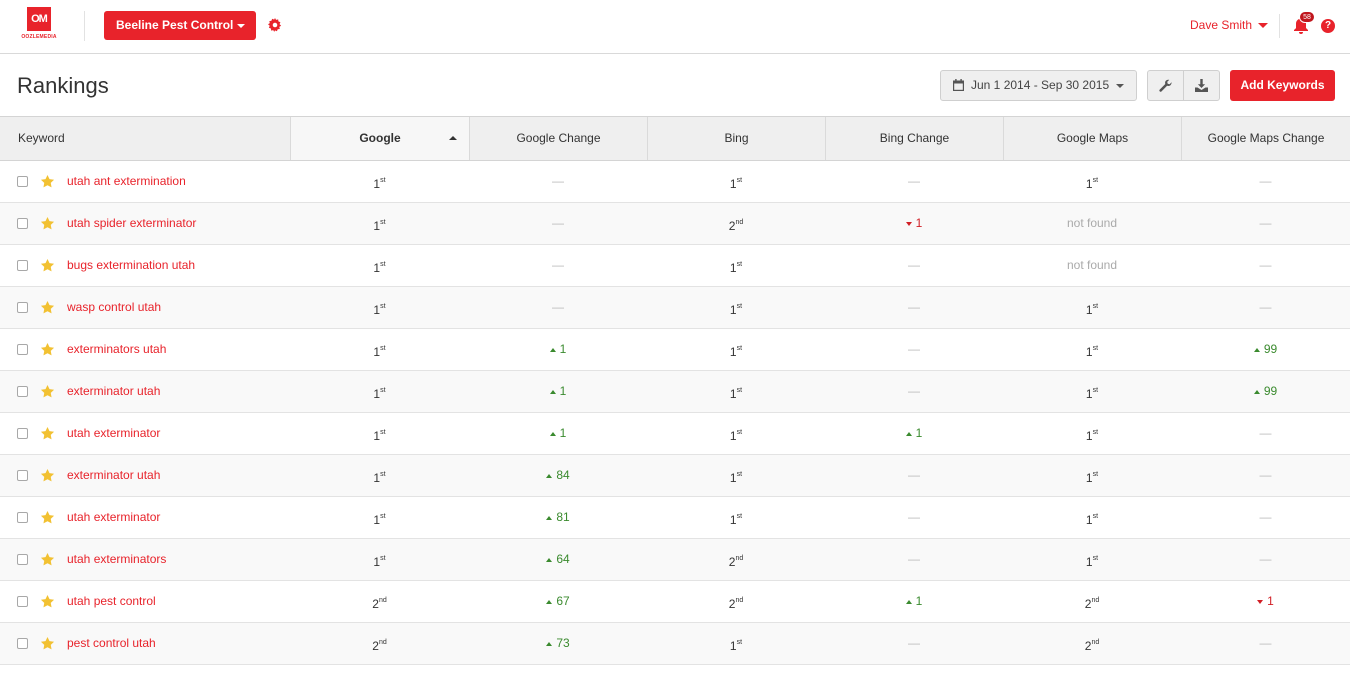 The image size is (1350, 676). What do you see at coordinates (736, 352) in the screenshot?
I see `bing-rank: 1st` at bounding box center [736, 352].